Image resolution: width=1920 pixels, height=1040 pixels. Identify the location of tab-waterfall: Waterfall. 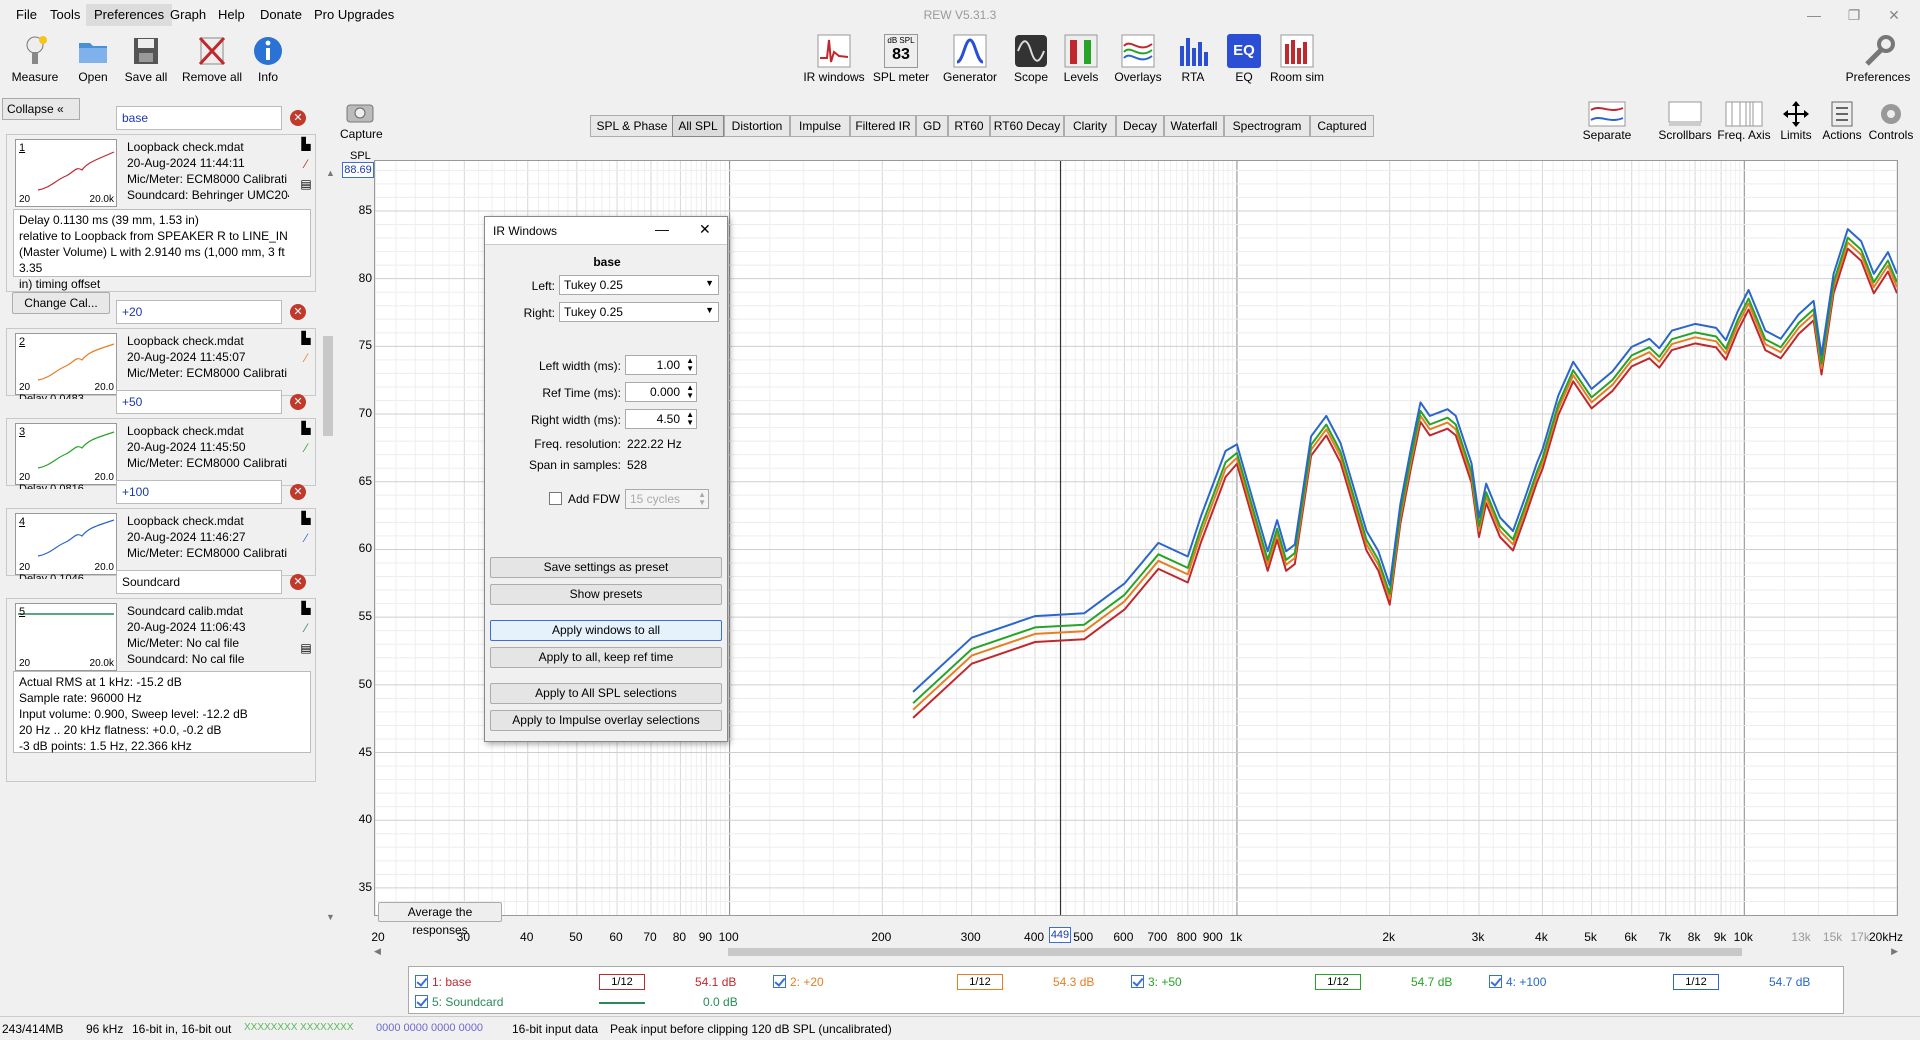
(1194, 126).